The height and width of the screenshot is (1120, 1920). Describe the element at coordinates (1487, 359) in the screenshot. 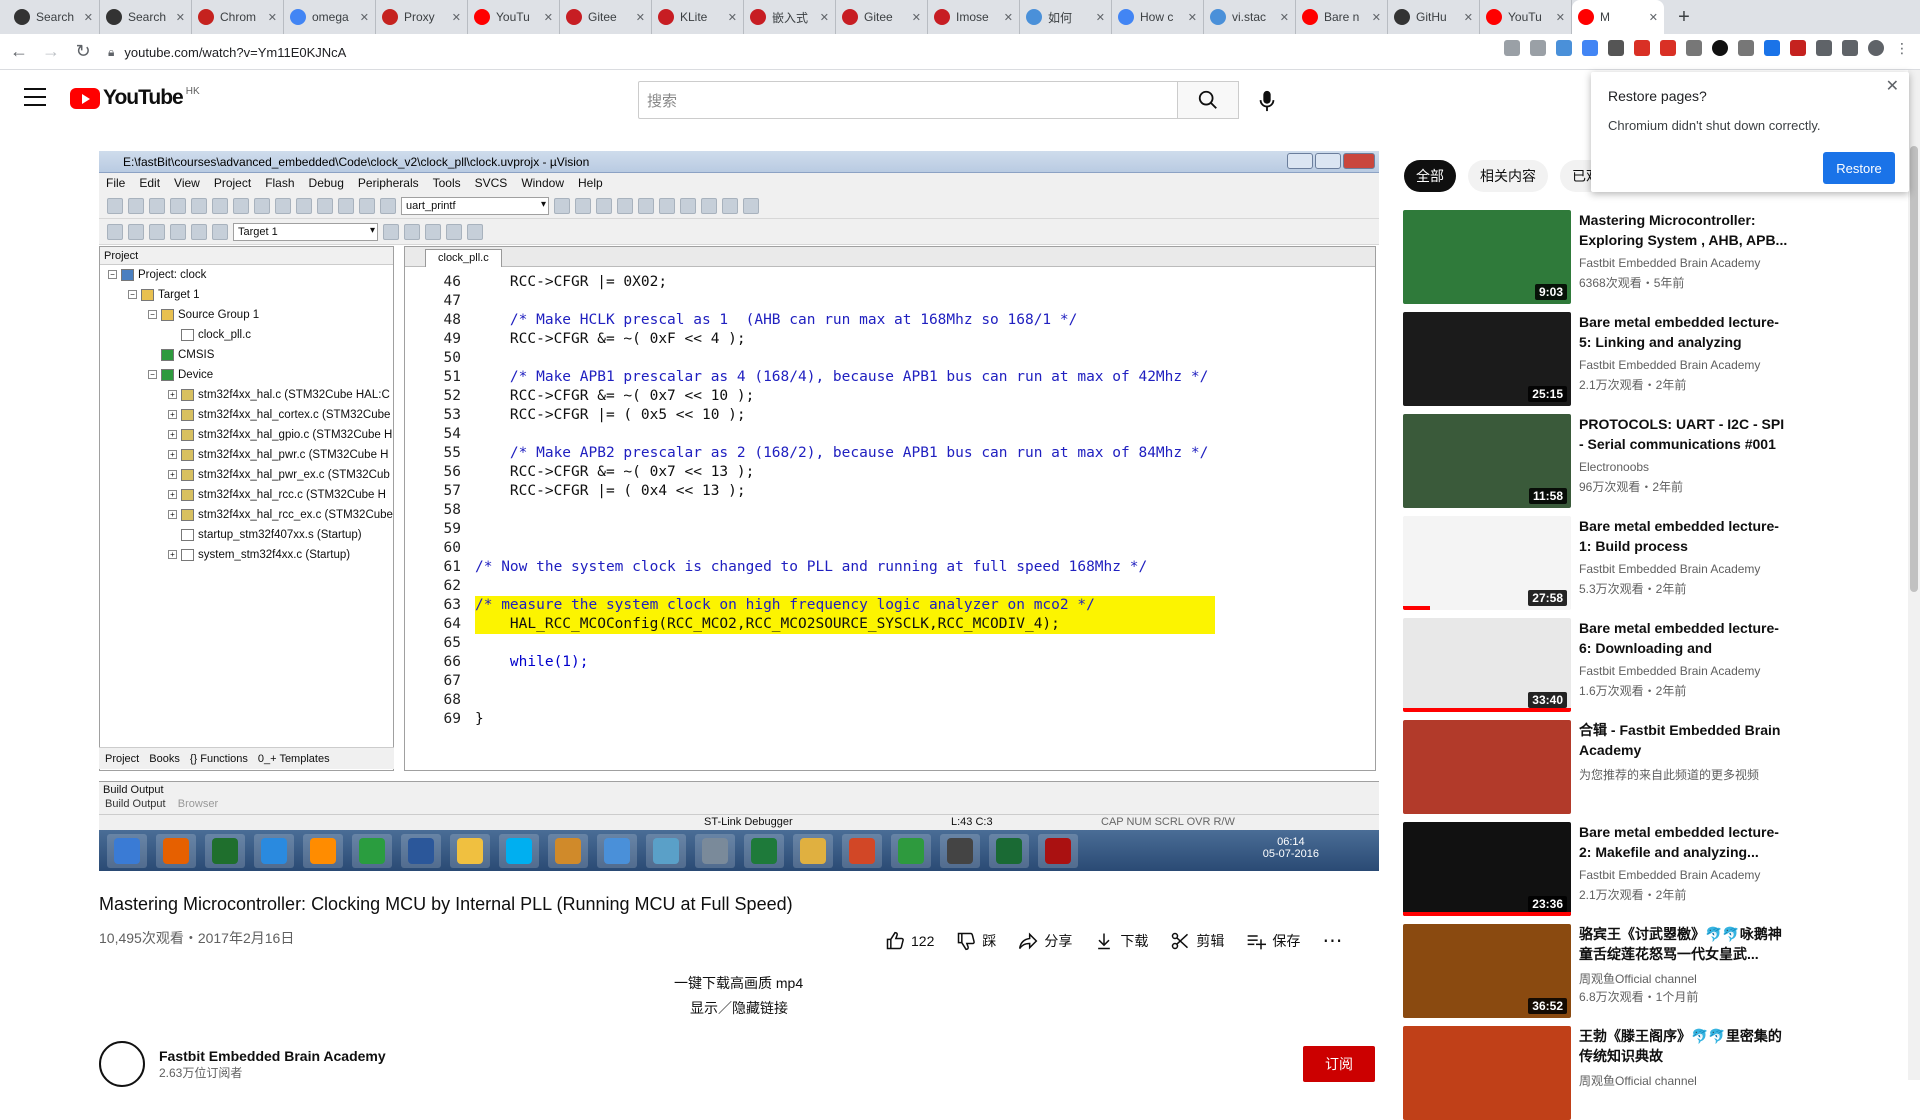

I see `video-thumbnail: 25:15` at that location.